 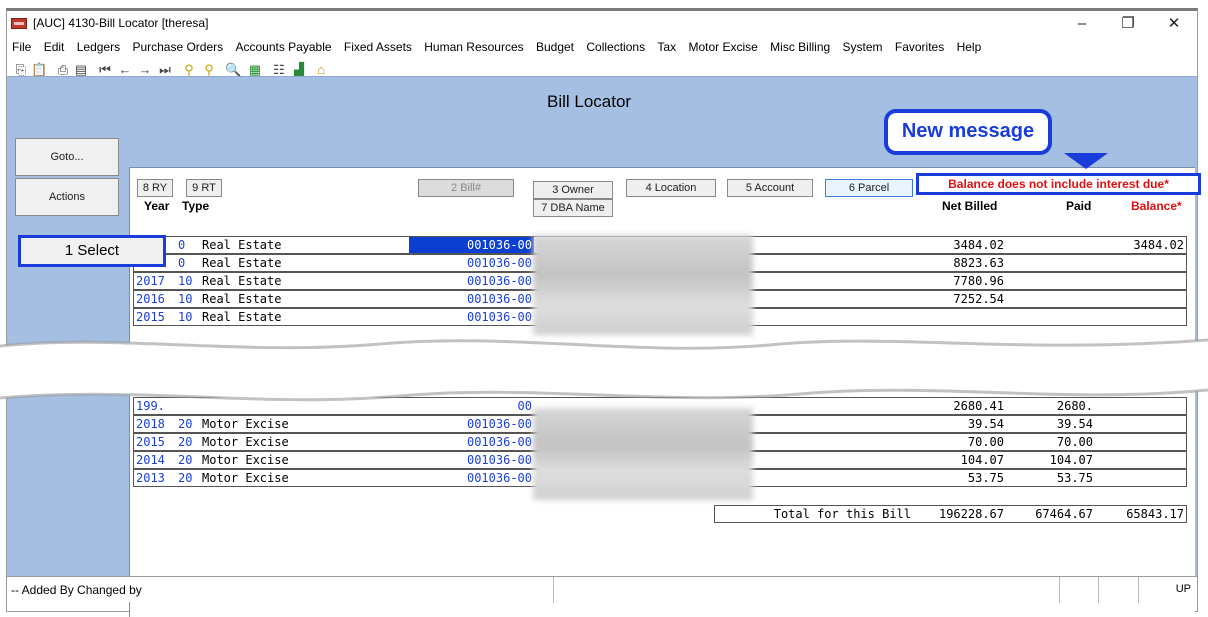 I want to click on close-icon: ✕, so click(x=1174, y=24).